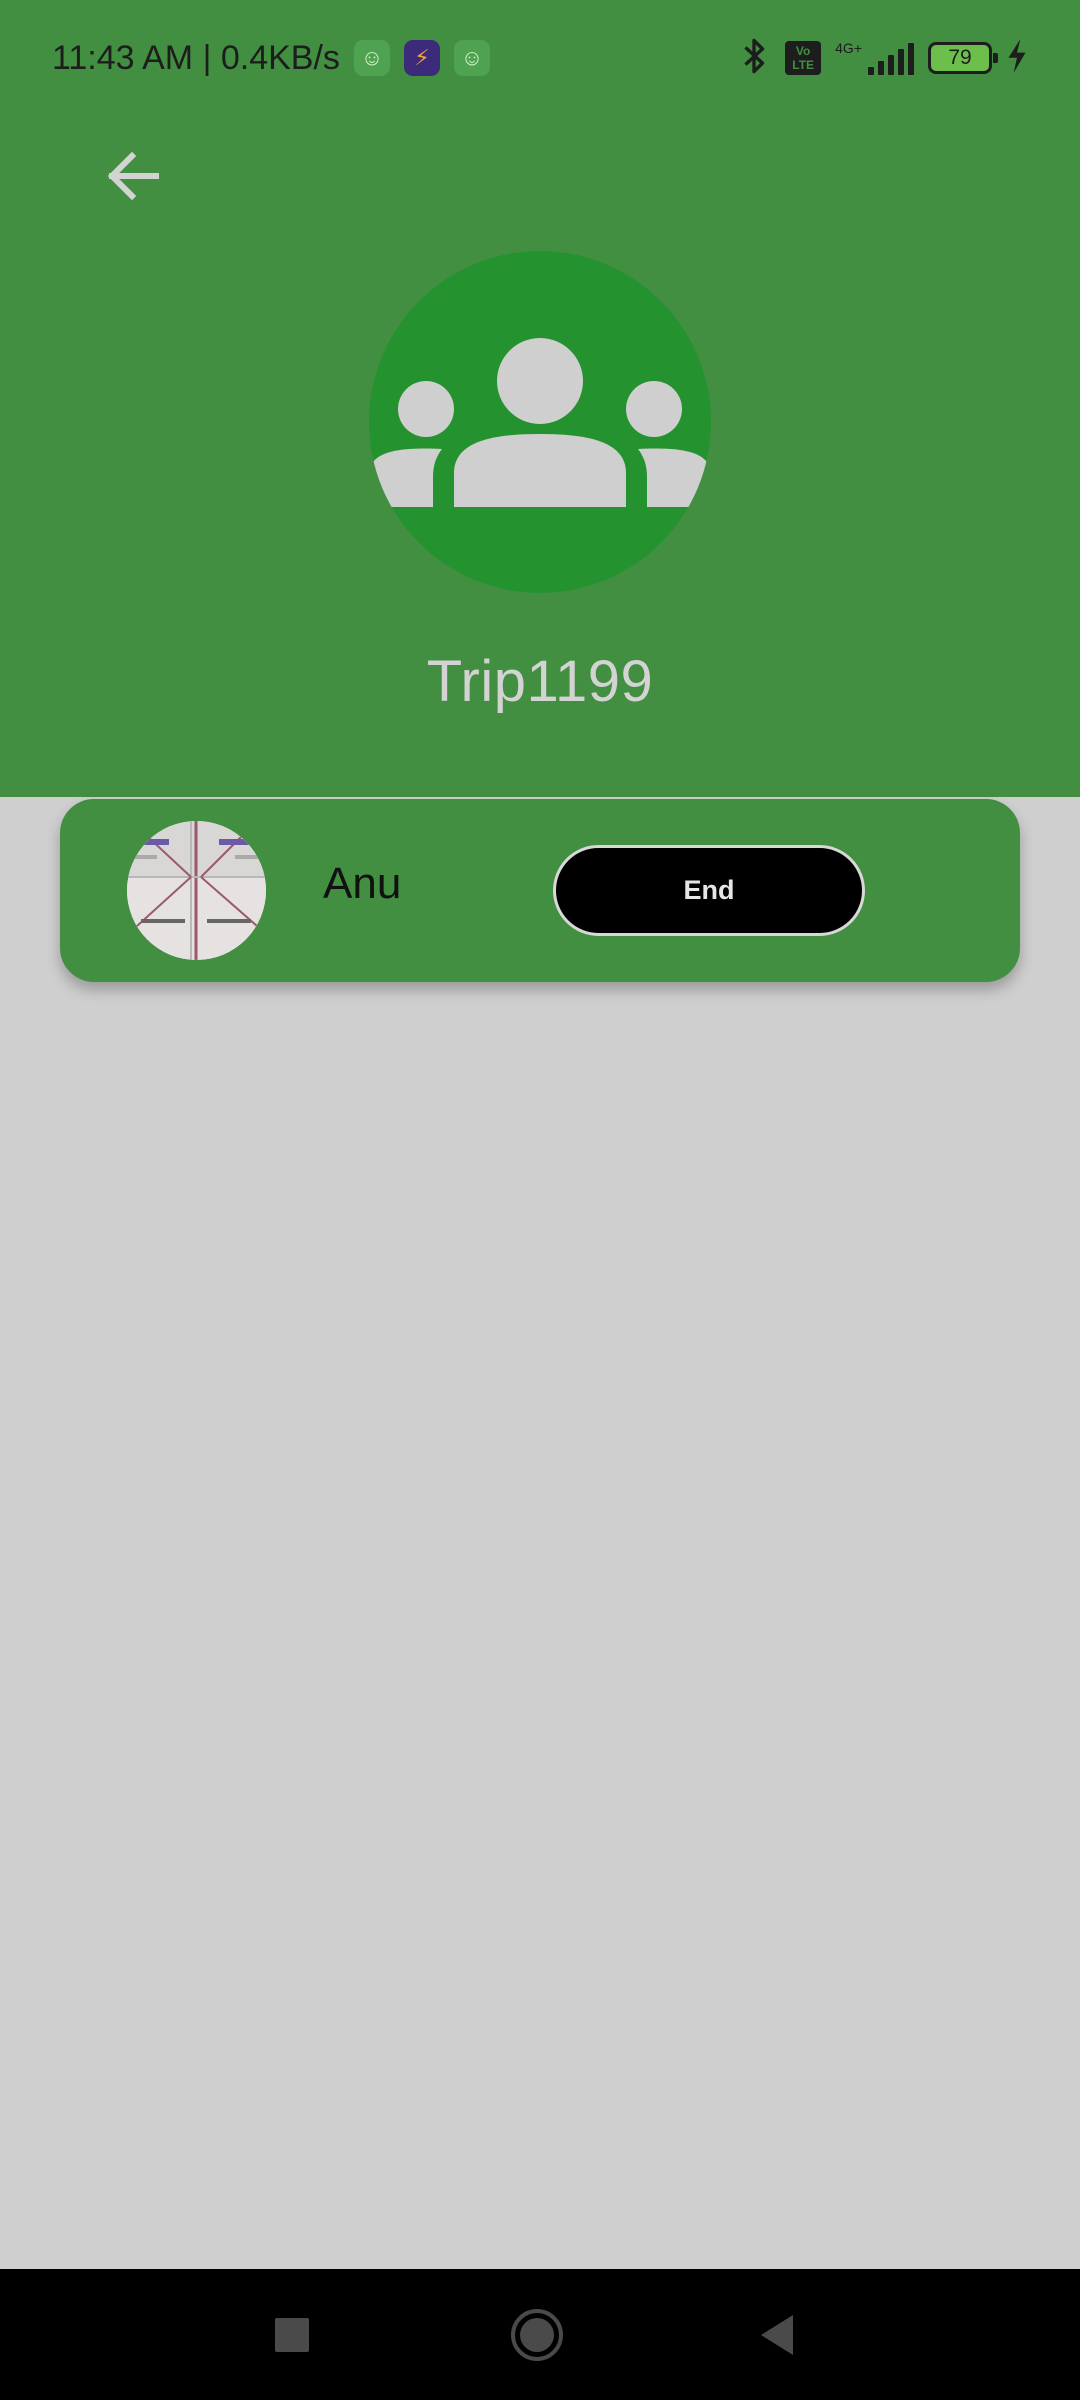 This screenshot has height=2400, width=1080. What do you see at coordinates (540, 890) in the screenshot?
I see `member-card: Anu End` at bounding box center [540, 890].